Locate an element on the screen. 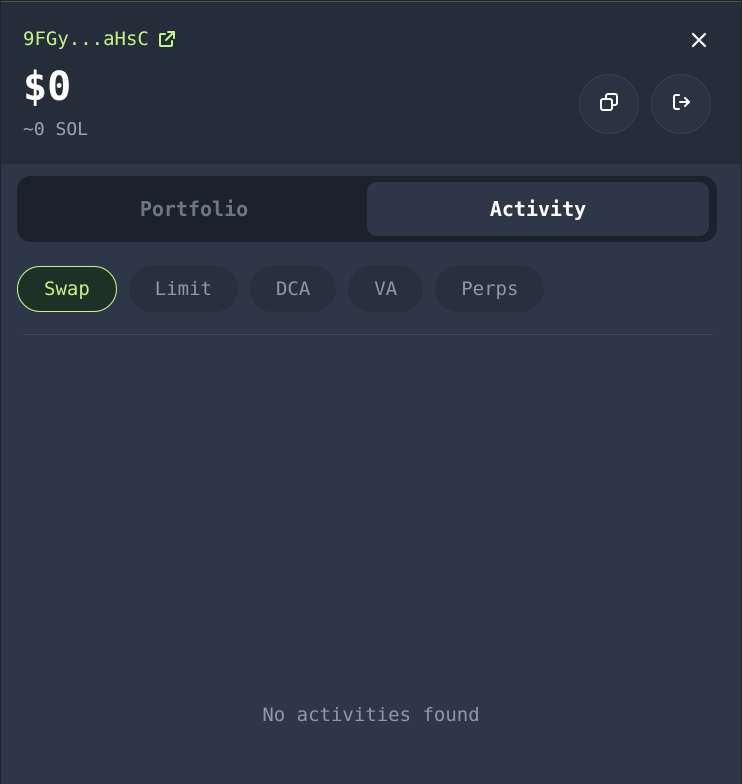 This screenshot has height=784, width=742. copy-address-button is located at coordinates (609, 104).